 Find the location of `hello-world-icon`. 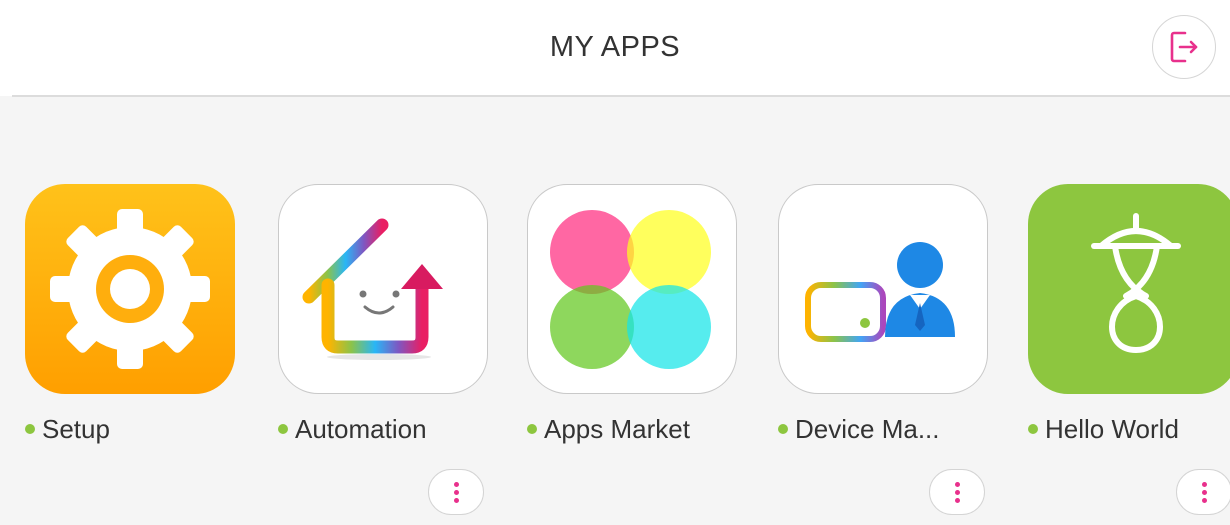

hello-world-icon is located at coordinates (1136, 283).